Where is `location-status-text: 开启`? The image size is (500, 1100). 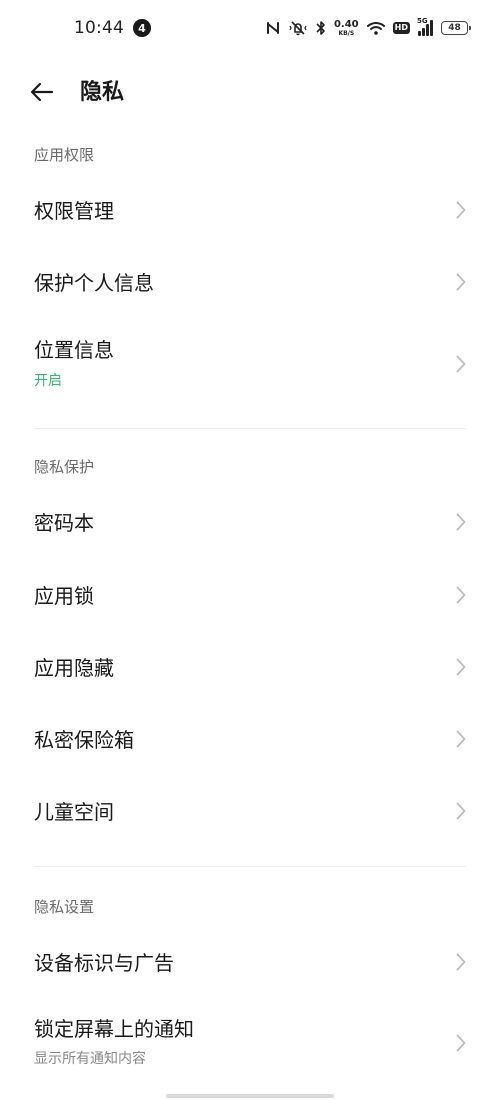 location-status-text: 开启 is located at coordinates (48, 381).